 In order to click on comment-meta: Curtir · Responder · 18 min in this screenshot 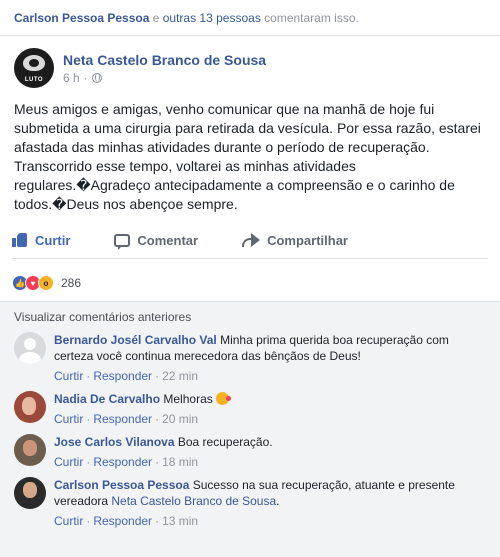, I will do `click(126, 462)`.